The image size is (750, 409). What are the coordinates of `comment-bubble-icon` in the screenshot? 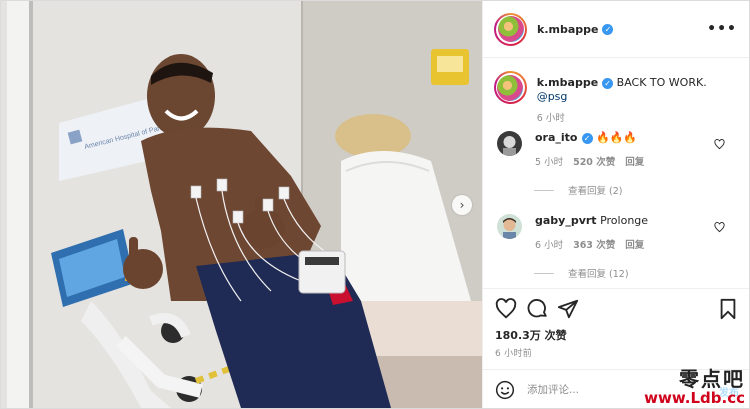 It's located at (538, 309).